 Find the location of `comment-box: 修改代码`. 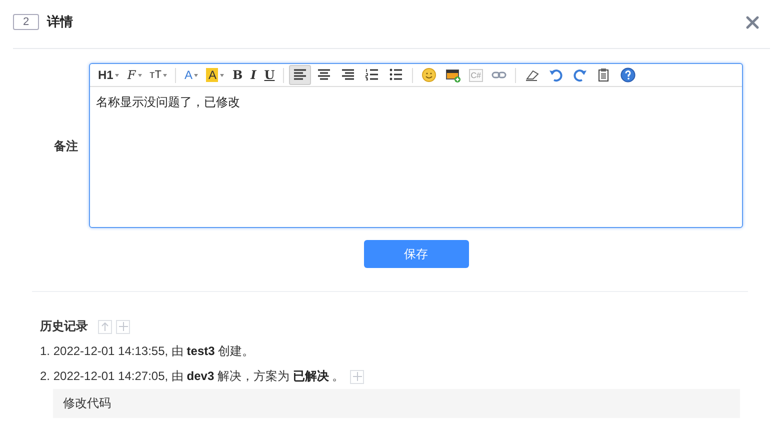

comment-box: 修改代码 is located at coordinates (396, 403).